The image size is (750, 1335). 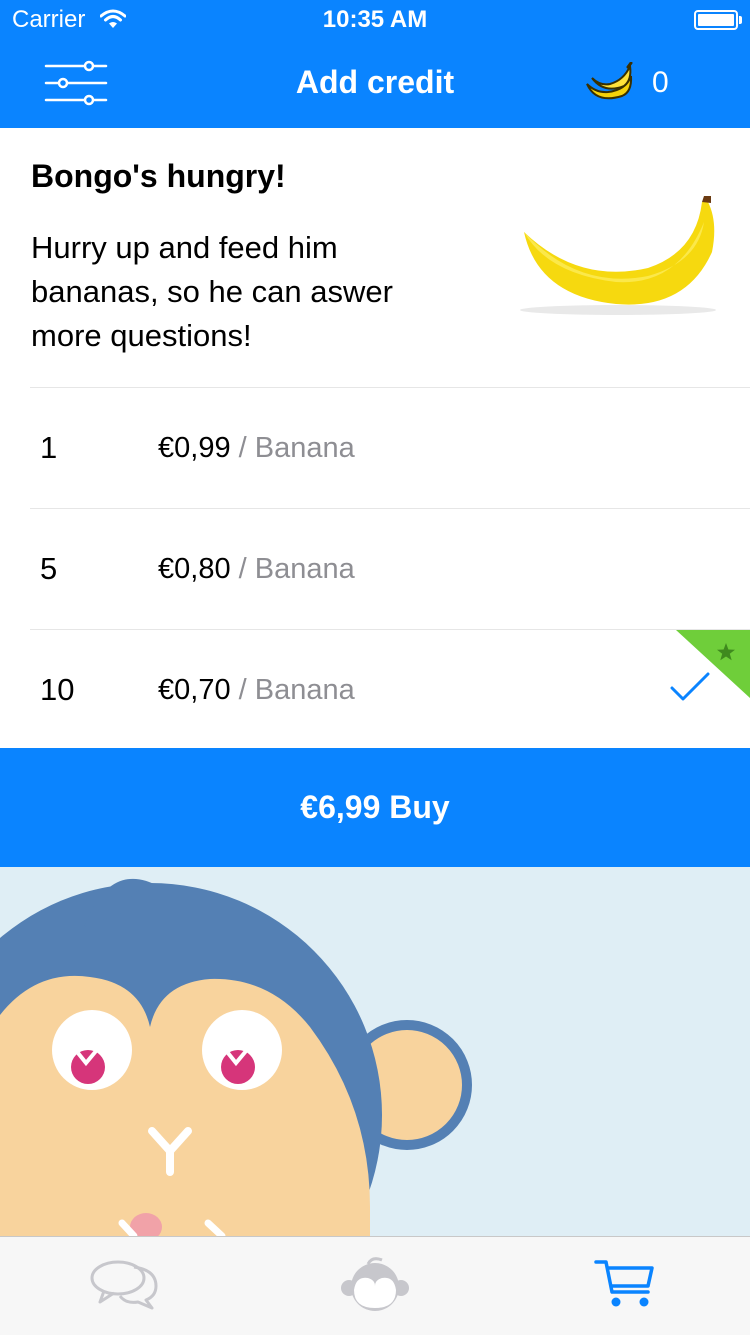 I want to click on clock: 10:35 AM, so click(x=375, y=19).